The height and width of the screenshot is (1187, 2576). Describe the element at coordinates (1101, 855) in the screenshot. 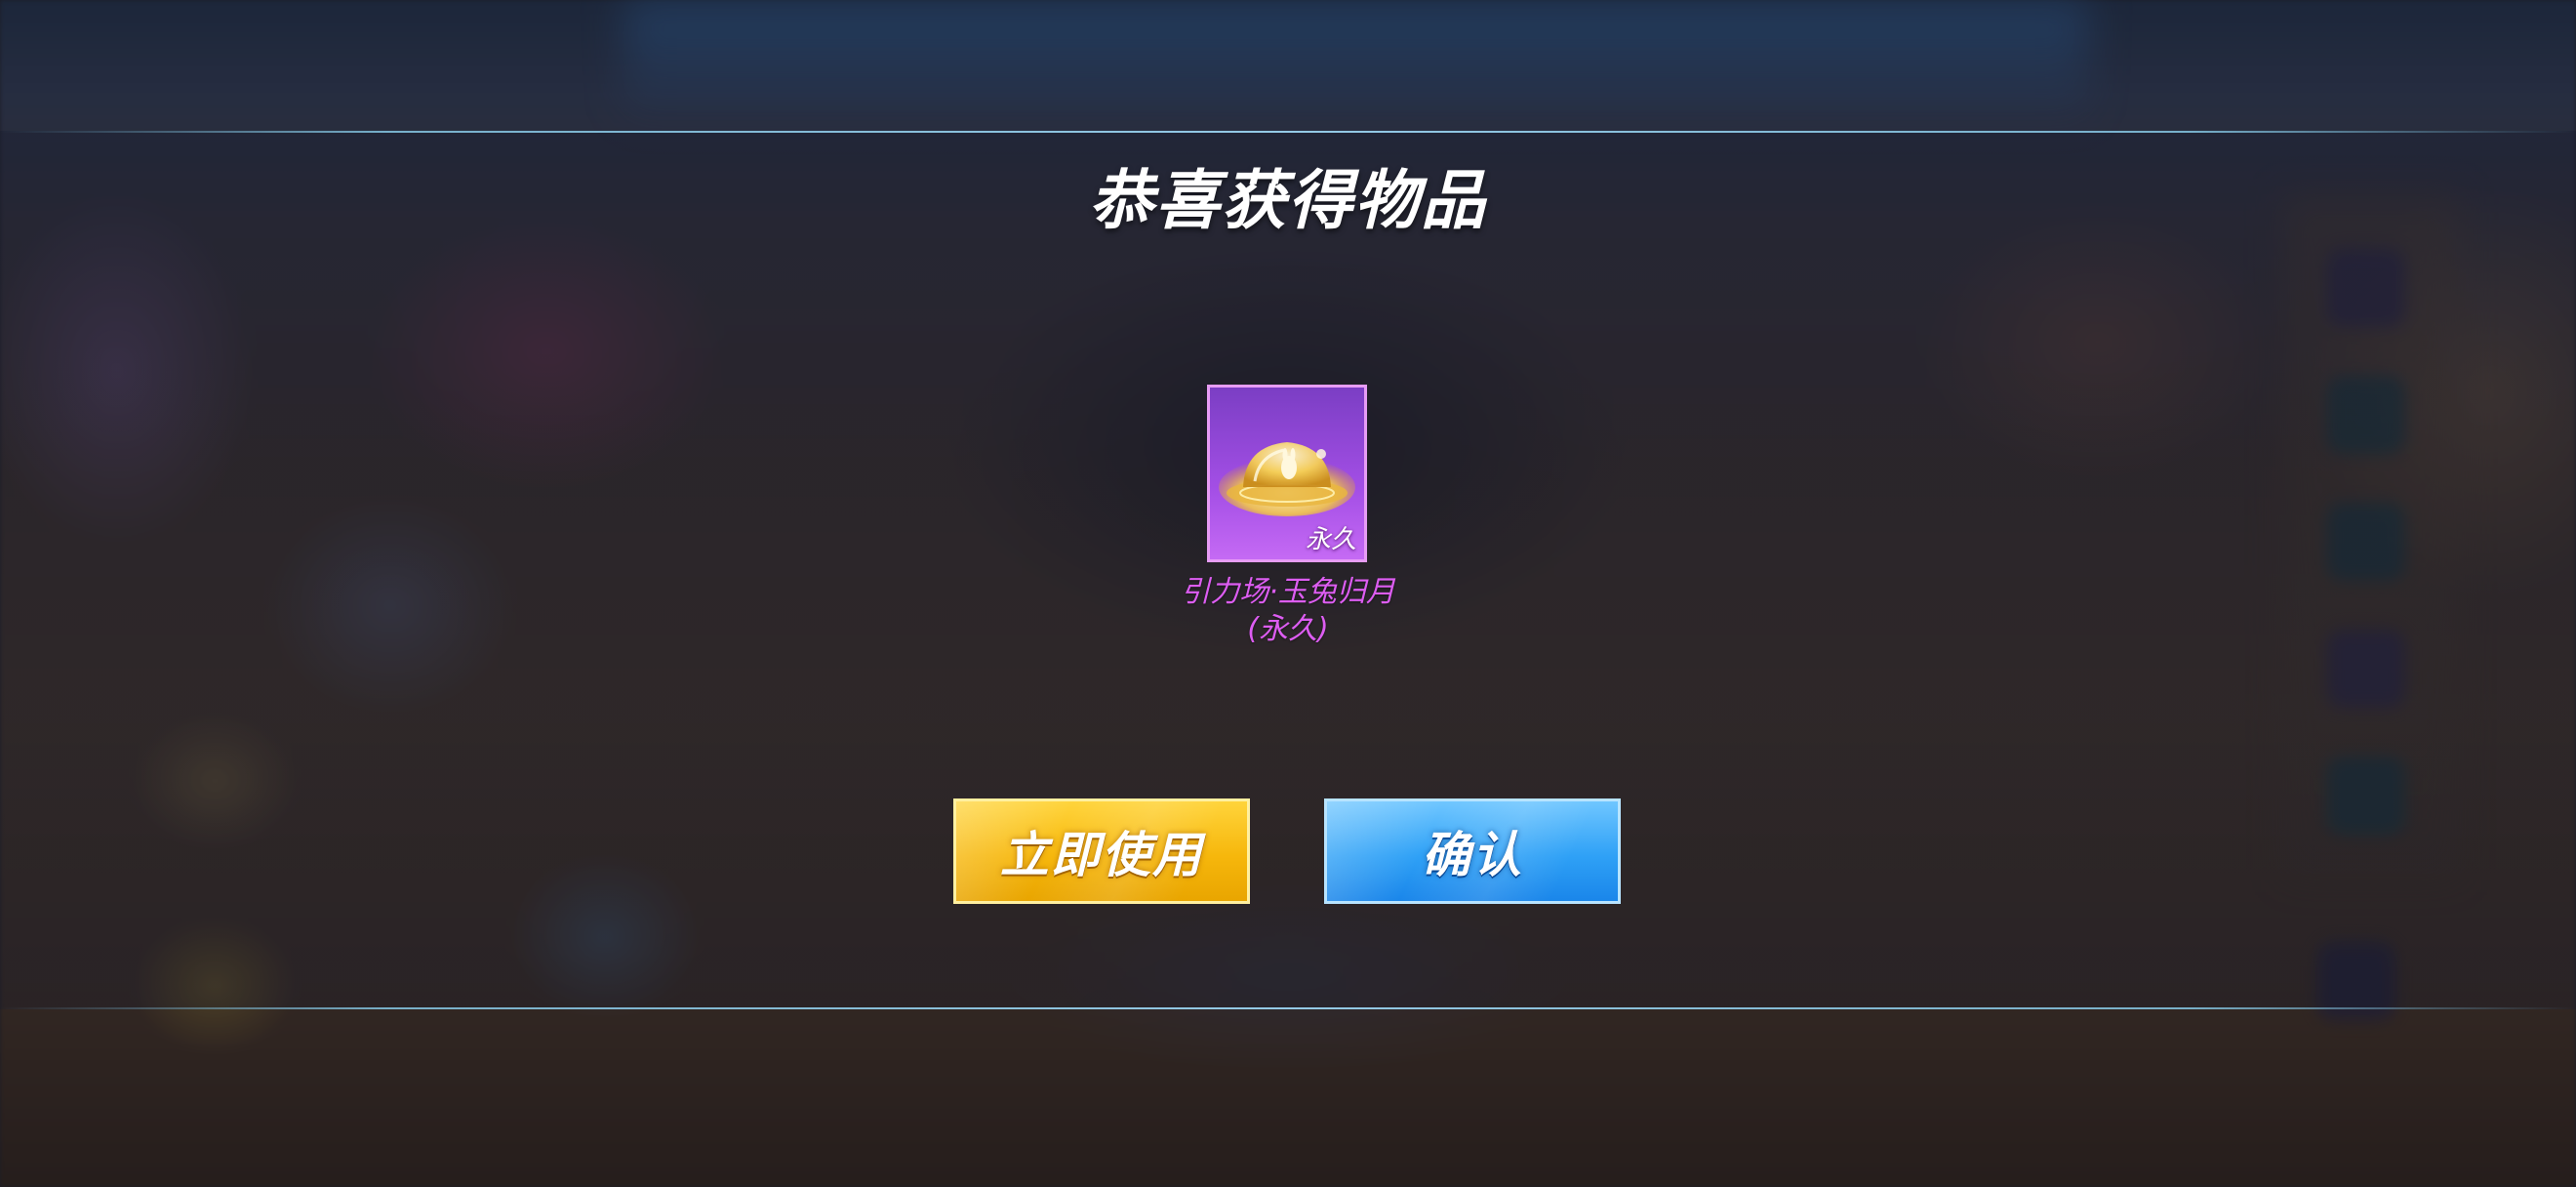

I see `use-now-button-label: 立即使用` at that location.